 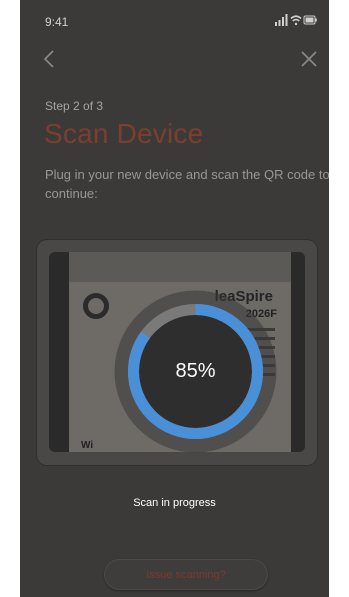 I want to click on chevron-left-icon, so click(x=48, y=59).